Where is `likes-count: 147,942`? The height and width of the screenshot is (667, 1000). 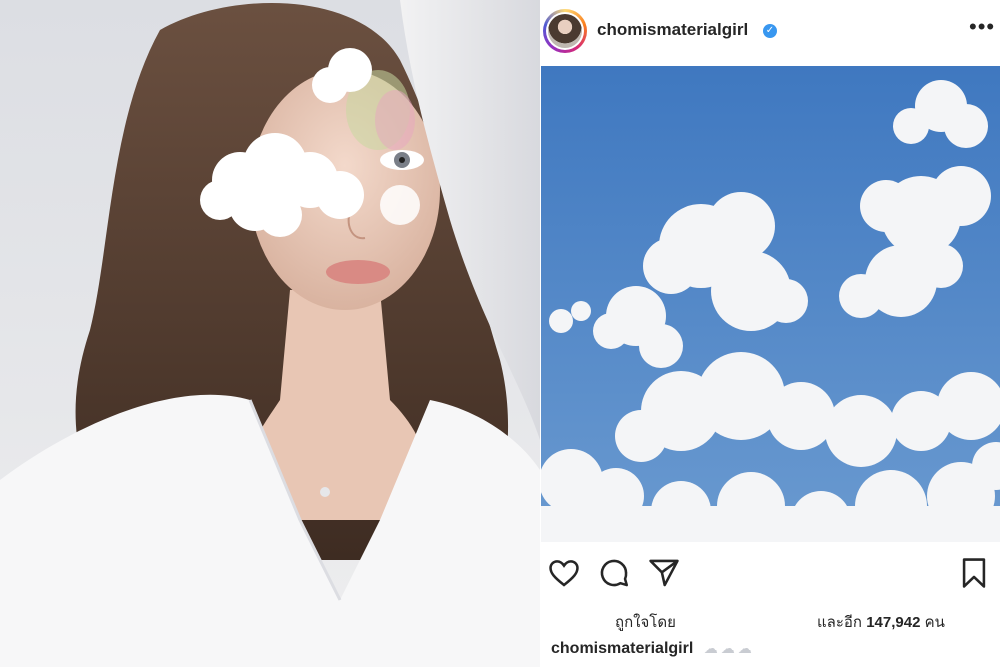 likes-count: 147,942 is located at coordinates (893, 622).